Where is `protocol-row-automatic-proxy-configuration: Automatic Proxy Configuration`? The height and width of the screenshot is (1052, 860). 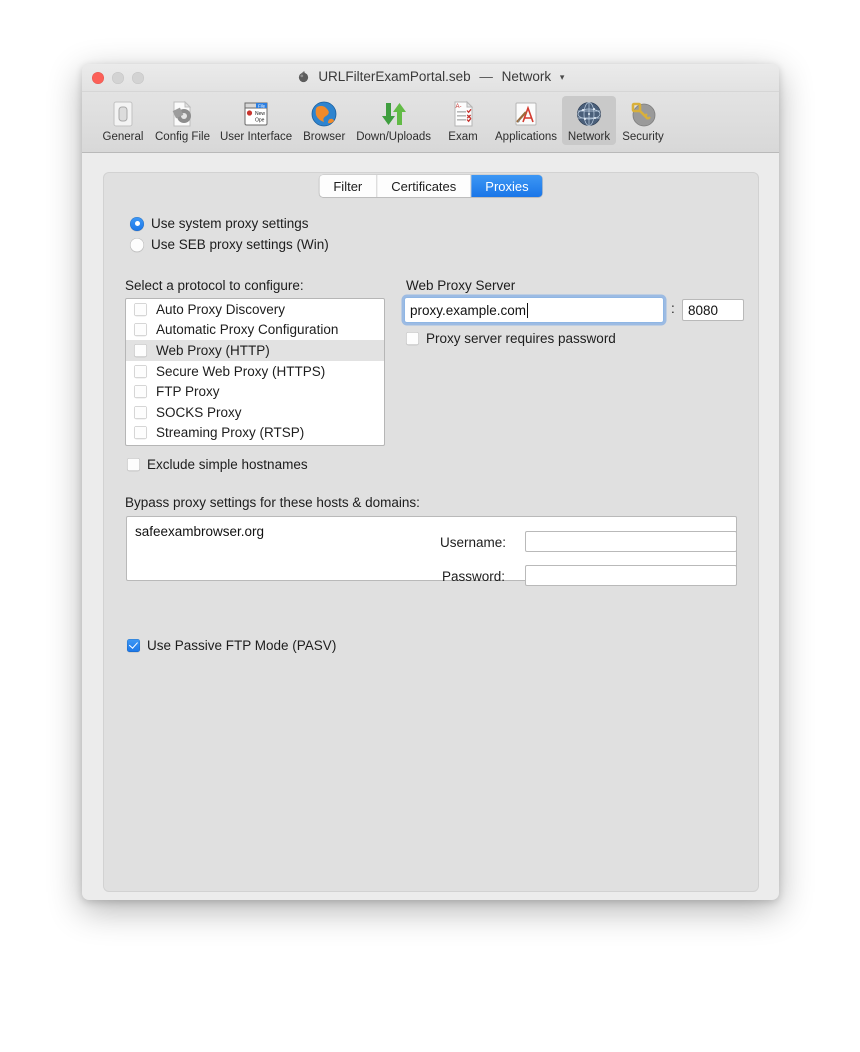 protocol-row-automatic-proxy-configuration: Automatic Proxy Configuration is located at coordinates (255, 330).